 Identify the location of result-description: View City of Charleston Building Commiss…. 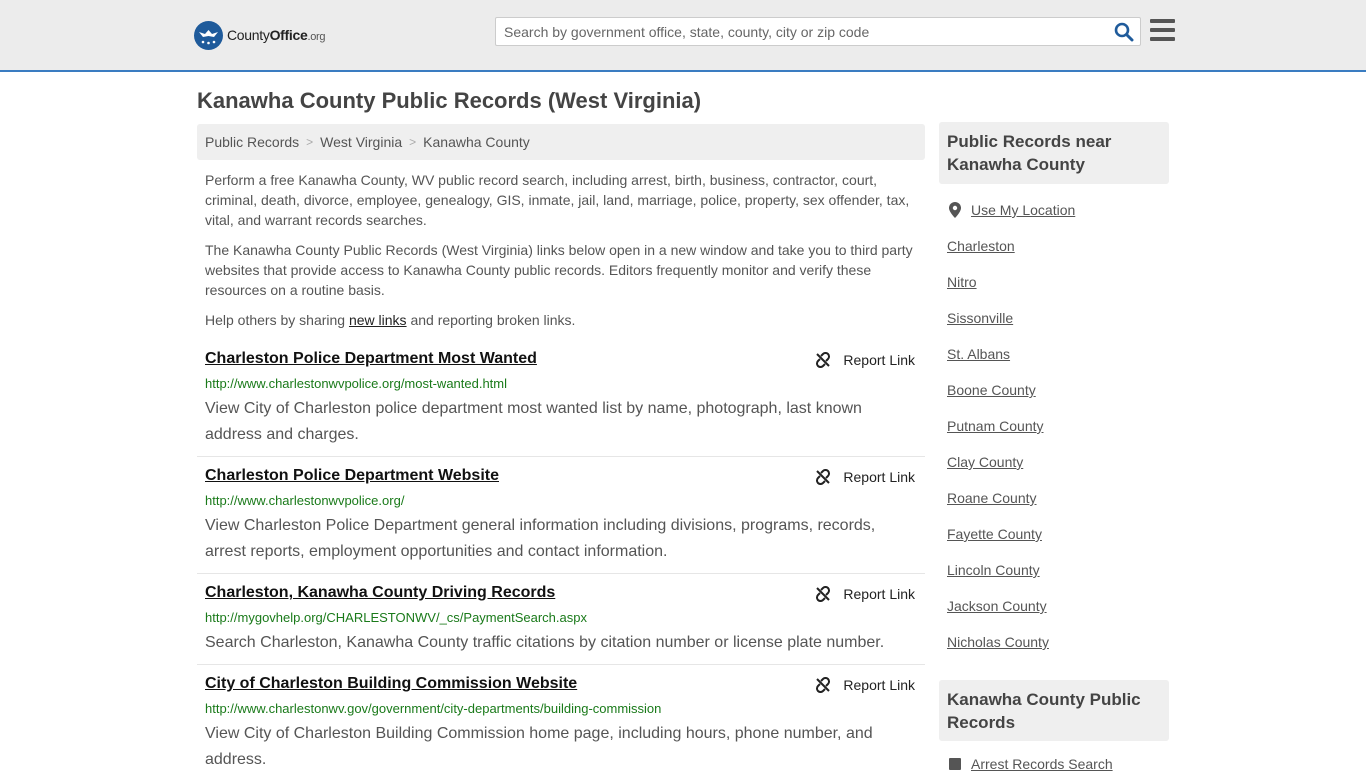
(539, 746).